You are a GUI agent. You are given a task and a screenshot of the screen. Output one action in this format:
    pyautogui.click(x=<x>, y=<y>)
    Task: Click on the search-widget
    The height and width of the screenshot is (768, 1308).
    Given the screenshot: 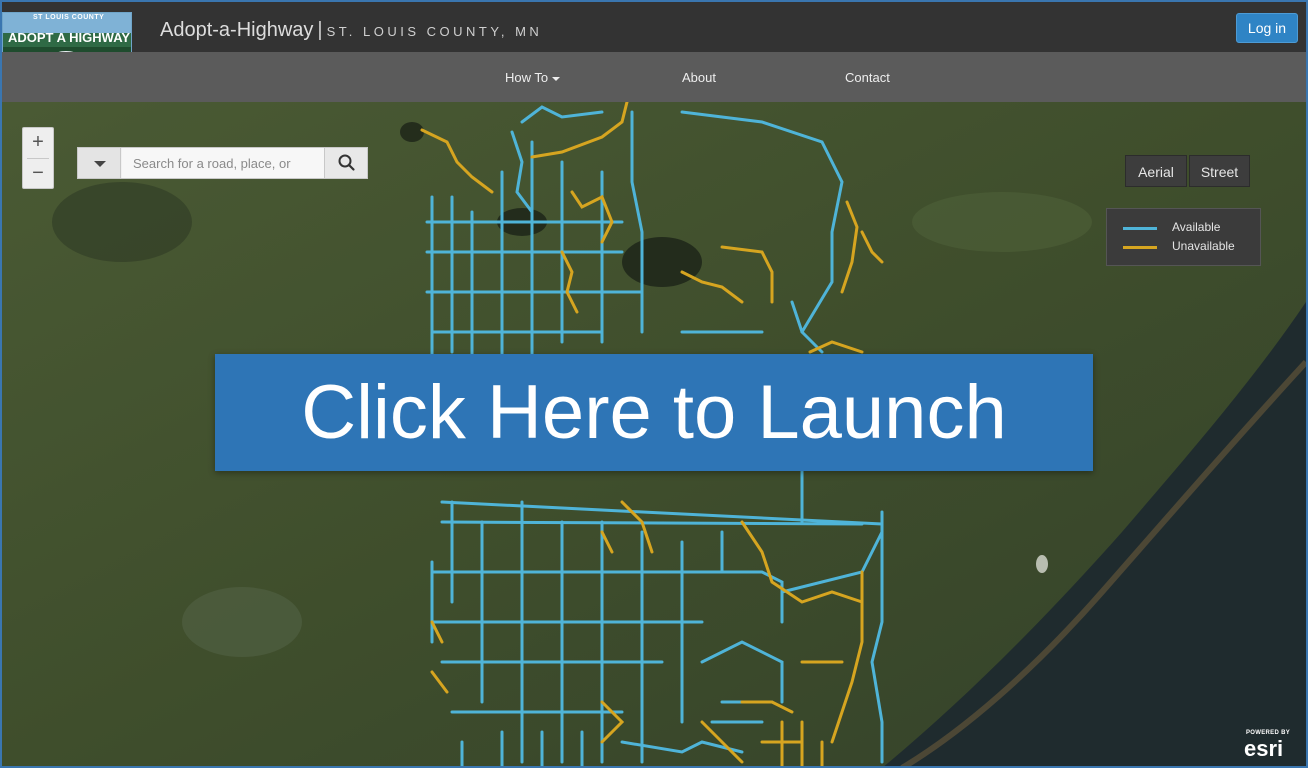 What is the action you would take?
    pyautogui.click(x=222, y=163)
    